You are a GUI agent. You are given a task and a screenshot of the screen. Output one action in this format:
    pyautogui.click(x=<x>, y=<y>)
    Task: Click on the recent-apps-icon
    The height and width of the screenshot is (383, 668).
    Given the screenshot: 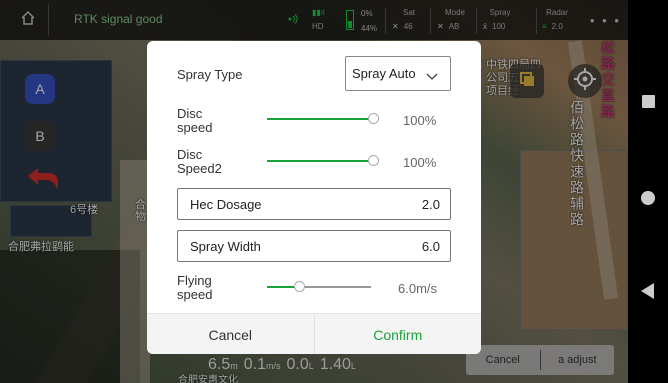 What is the action you would take?
    pyautogui.click(x=648, y=101)
    